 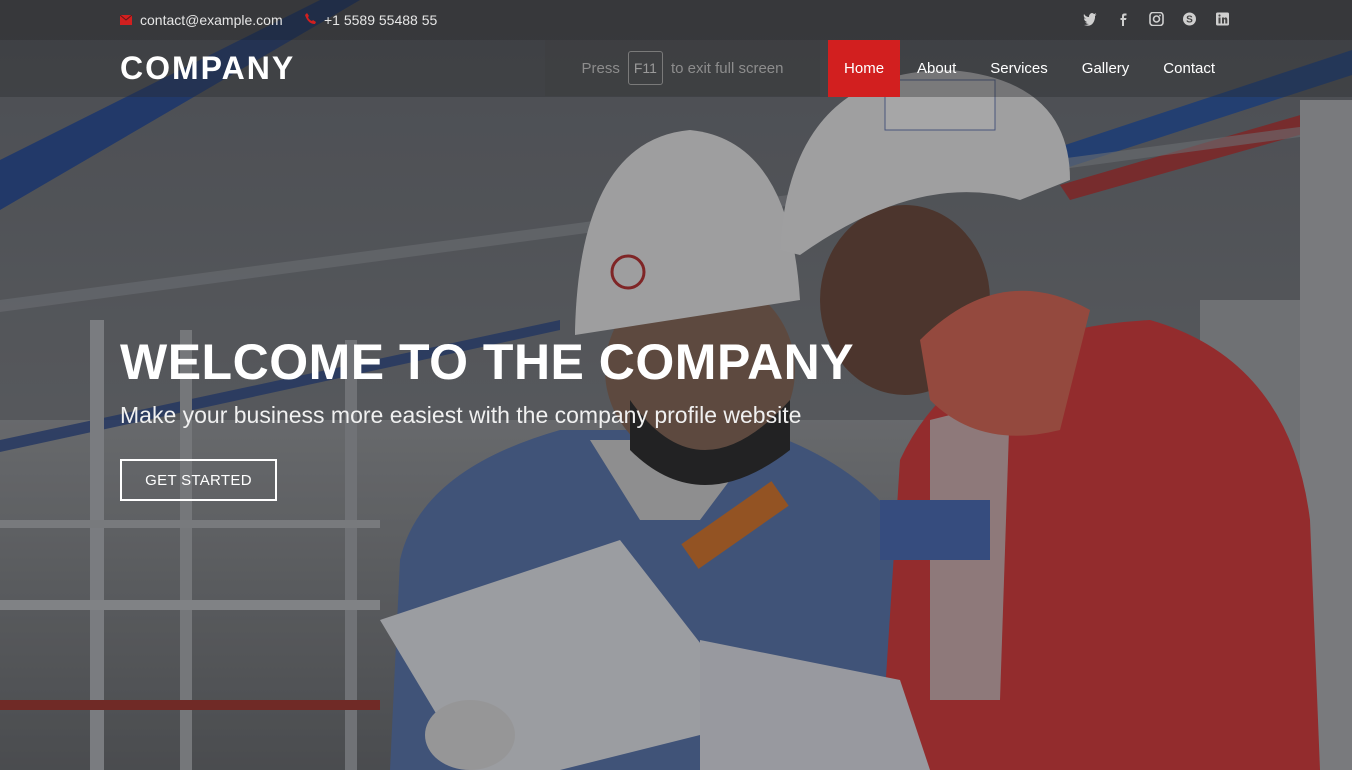 I want to click on contact-email: contact@example.com, so click(x=201, y=20).